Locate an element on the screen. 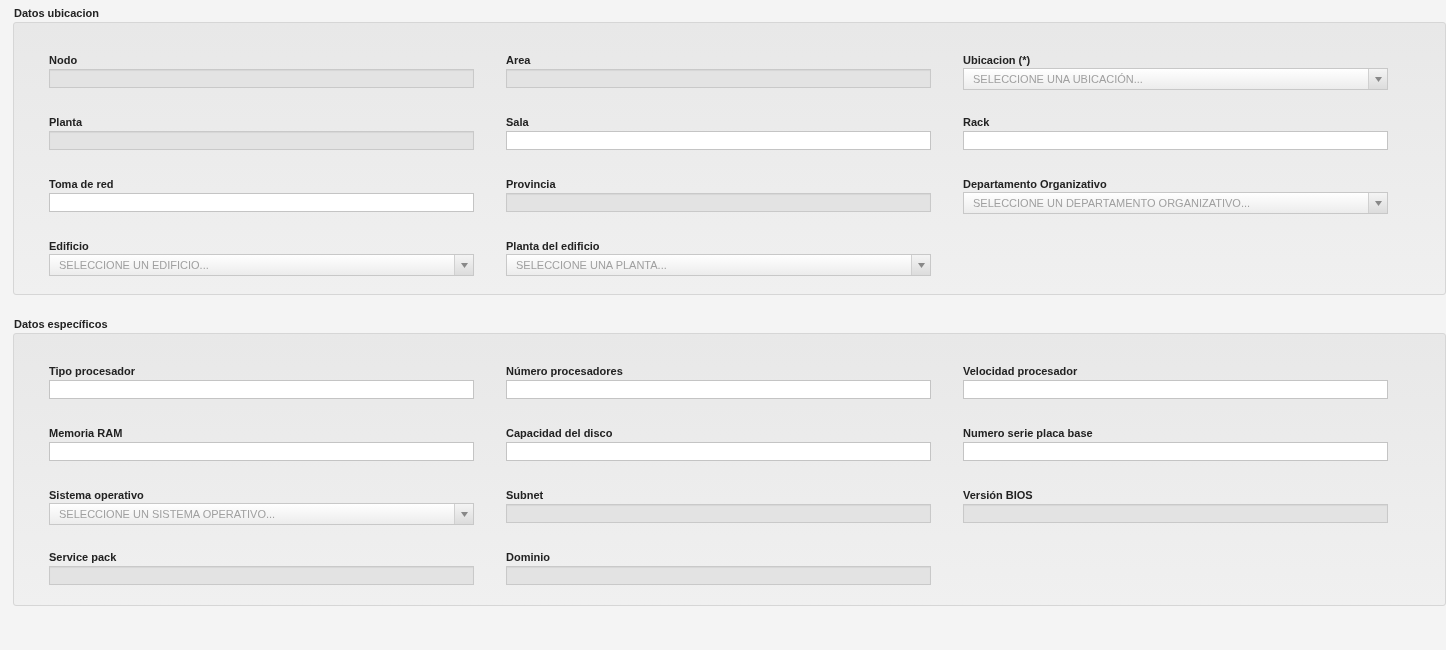 The height and width of the screenshot is (650, 1446). field-label: Provincia is located at coordinates (531, 184).